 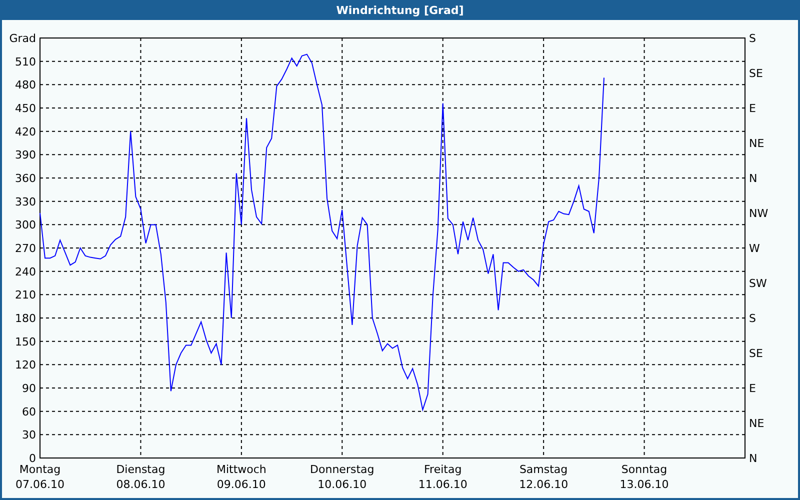 I want to click on window-title: Windrichtung [Grad], so click(x=400, y=10).